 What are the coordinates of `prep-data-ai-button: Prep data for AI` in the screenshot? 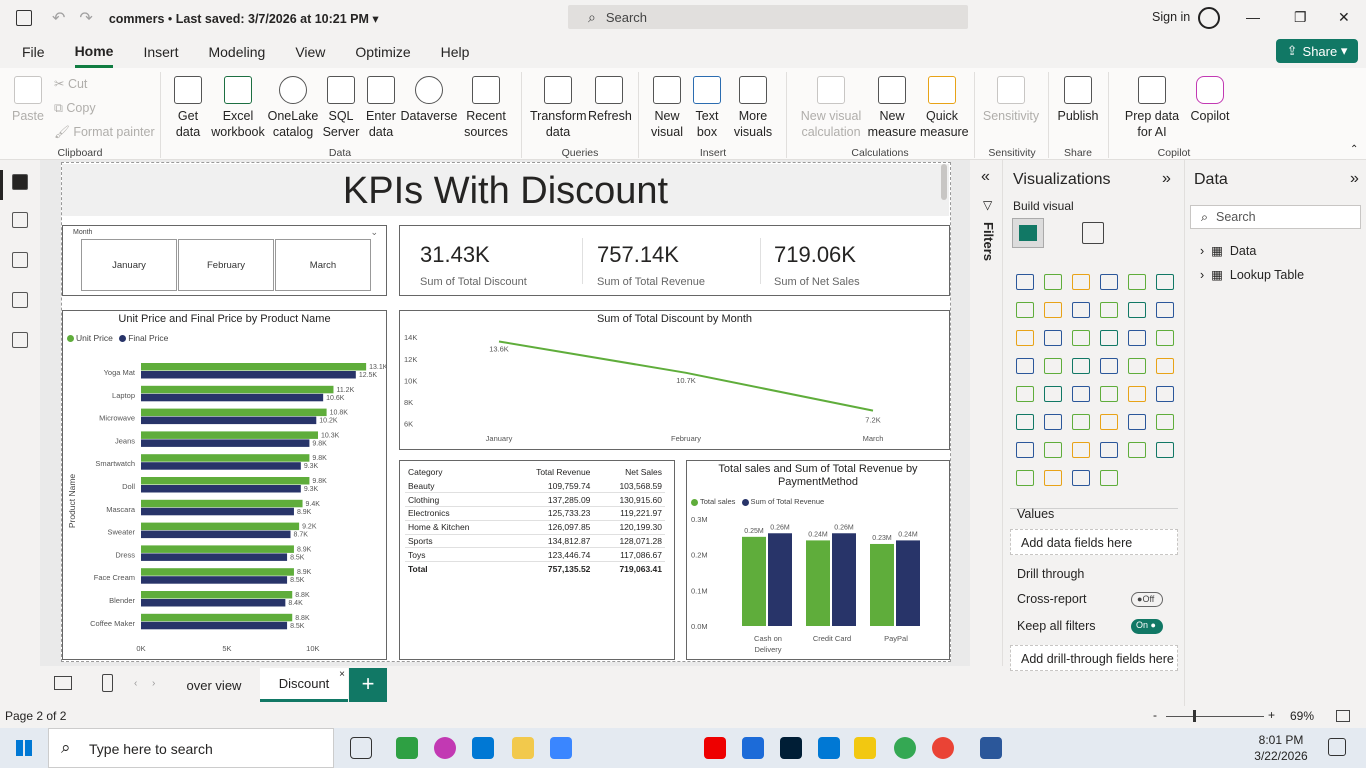 It's located at (1152, 108).